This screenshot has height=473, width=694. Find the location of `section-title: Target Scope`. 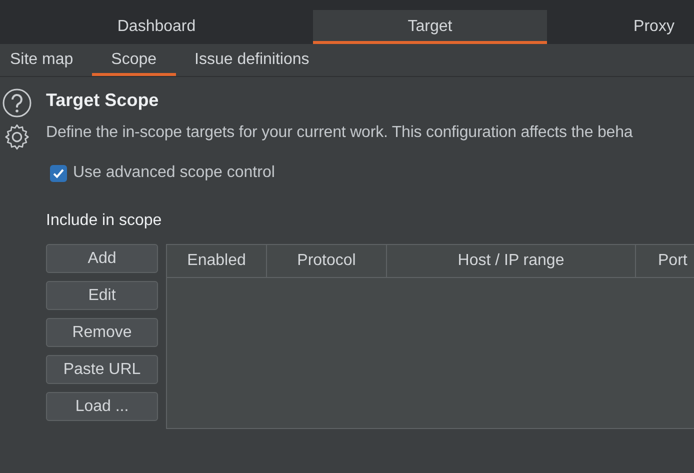

section-title: Target Scope is located at coordinates (103, 101).